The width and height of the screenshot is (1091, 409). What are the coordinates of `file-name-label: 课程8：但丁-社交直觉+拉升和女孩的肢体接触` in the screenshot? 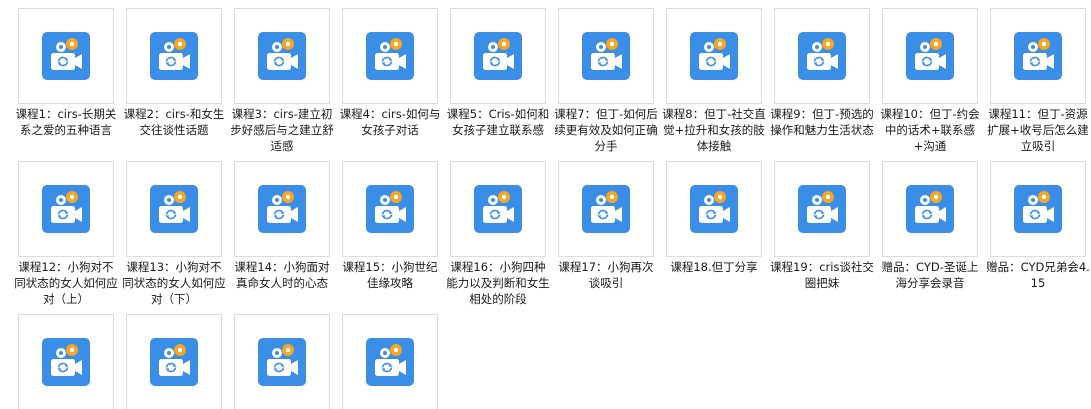 It's located at (714, 130).